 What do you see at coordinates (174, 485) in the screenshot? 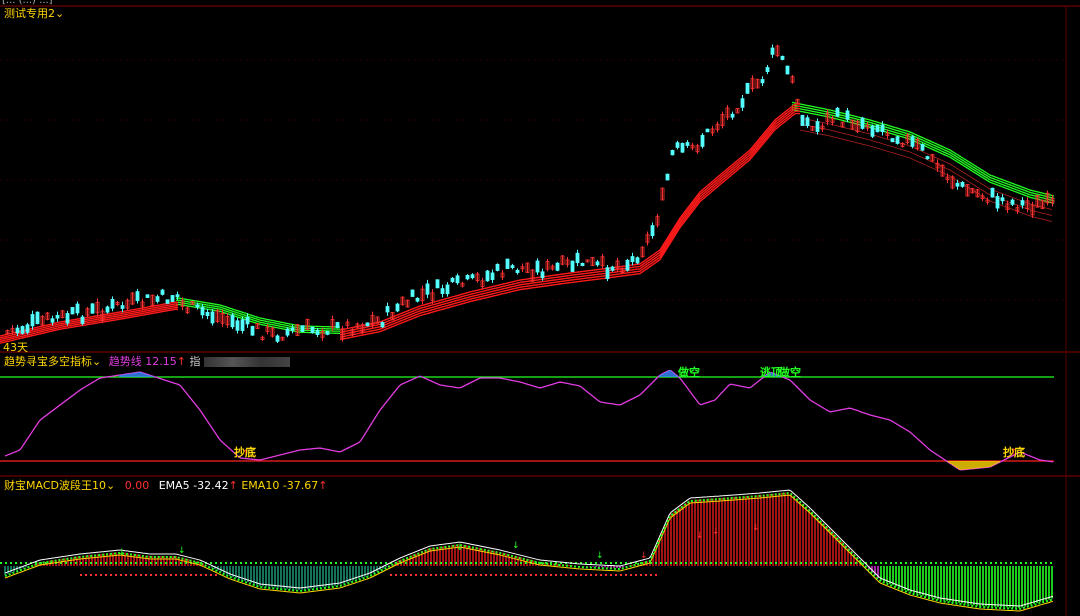
I see `ema5-label: EMA5` at bounding box center [174, 485].